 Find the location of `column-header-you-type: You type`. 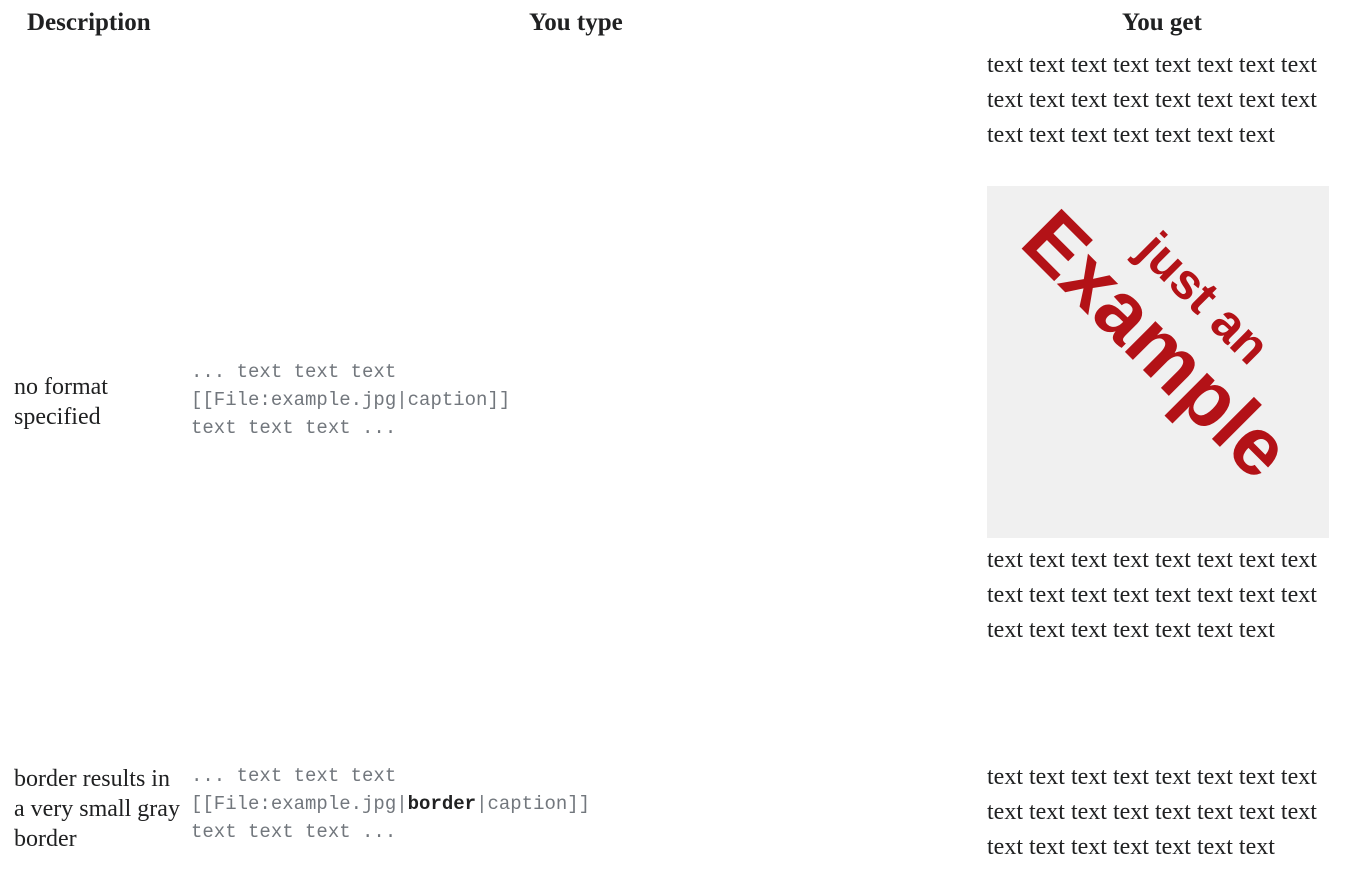

column-header-you-type: You type is located at coordinates (576, 22).